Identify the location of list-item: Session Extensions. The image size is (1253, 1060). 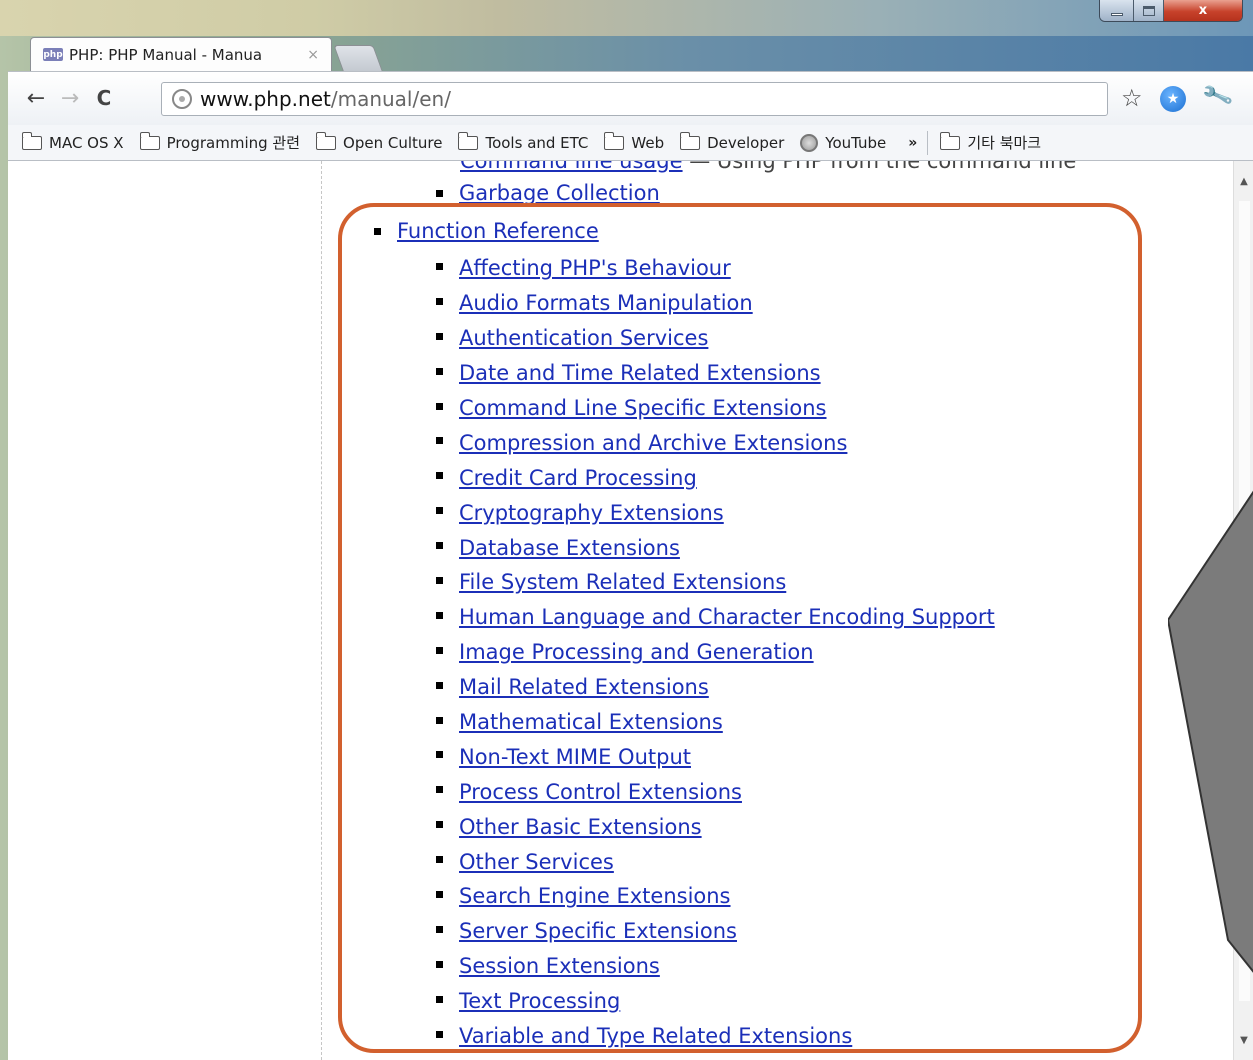
(715, 966).